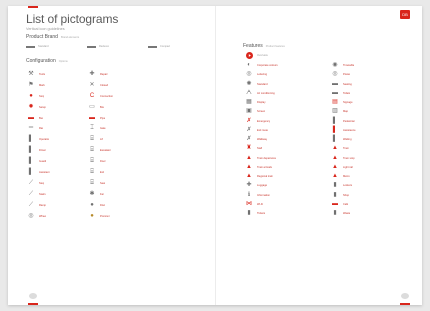  I want to click on gear-icon: ✹, so click(31, 106).